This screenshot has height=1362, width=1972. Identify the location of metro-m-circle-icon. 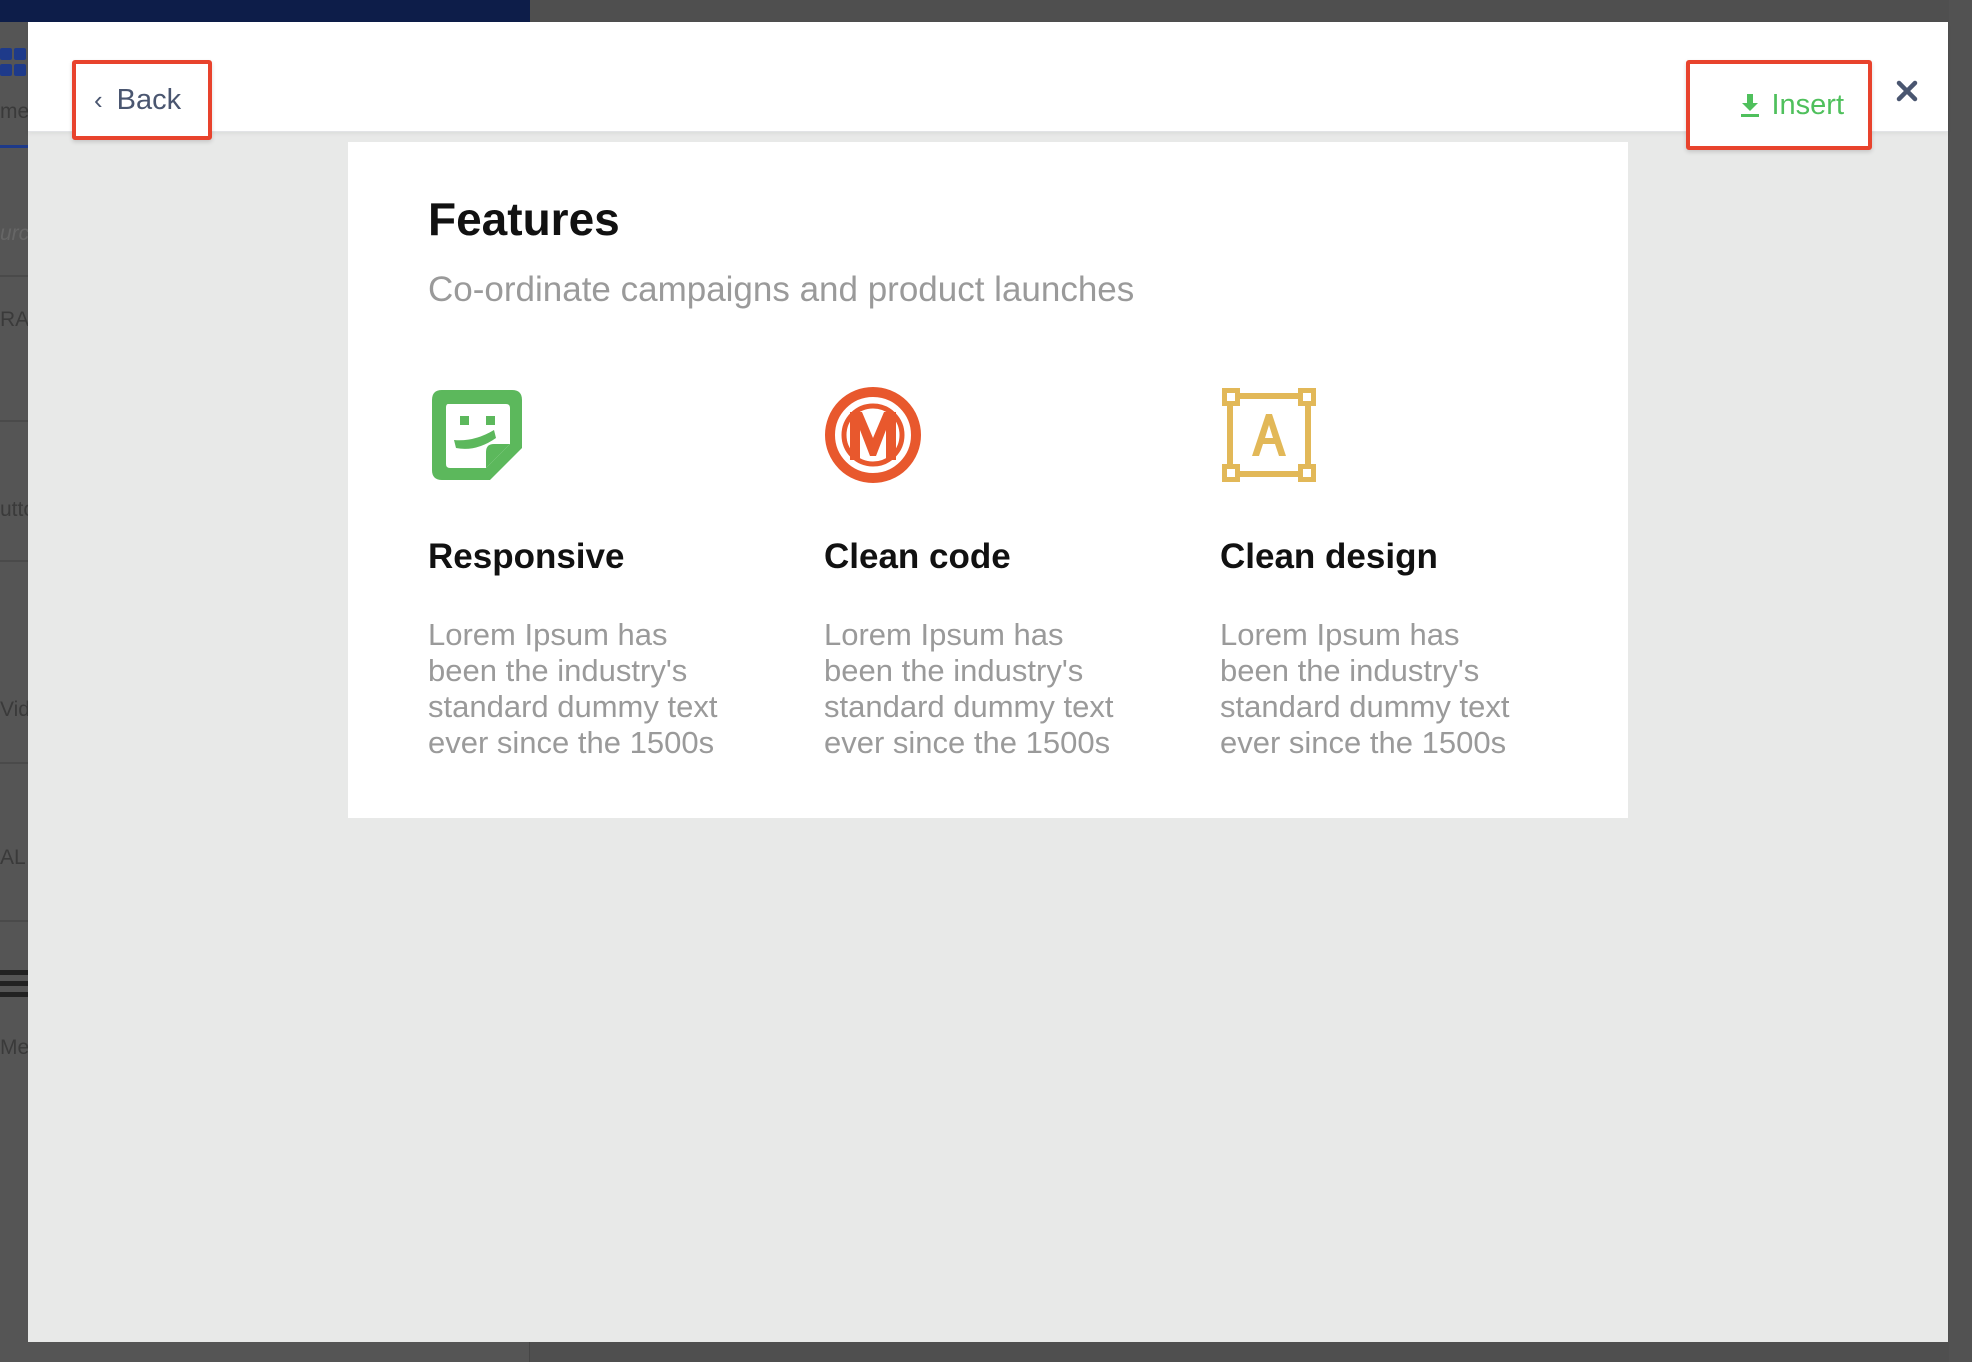
(873, 435).